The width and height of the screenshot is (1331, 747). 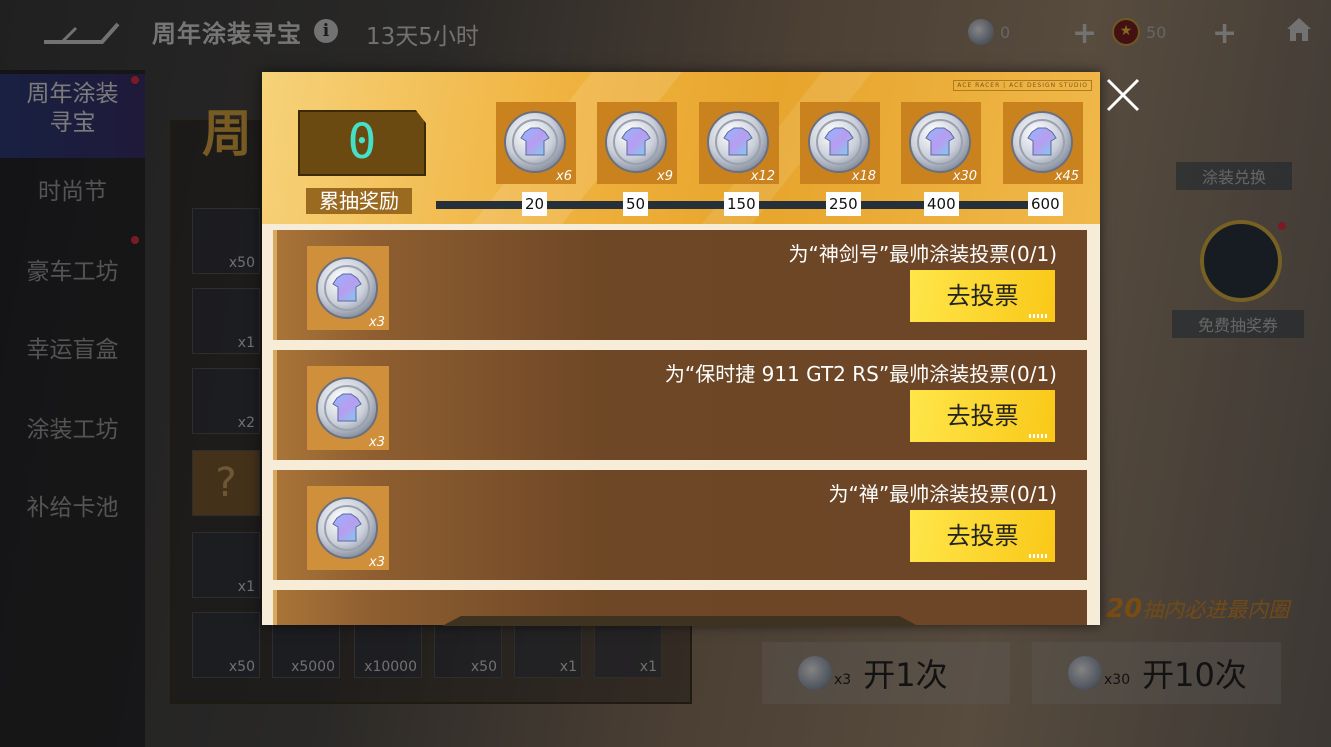 I want to click on vote-task-row: x3 为“神剑号”最帅涂装投票(0/1) 去投票, so click(x=680, y=285).